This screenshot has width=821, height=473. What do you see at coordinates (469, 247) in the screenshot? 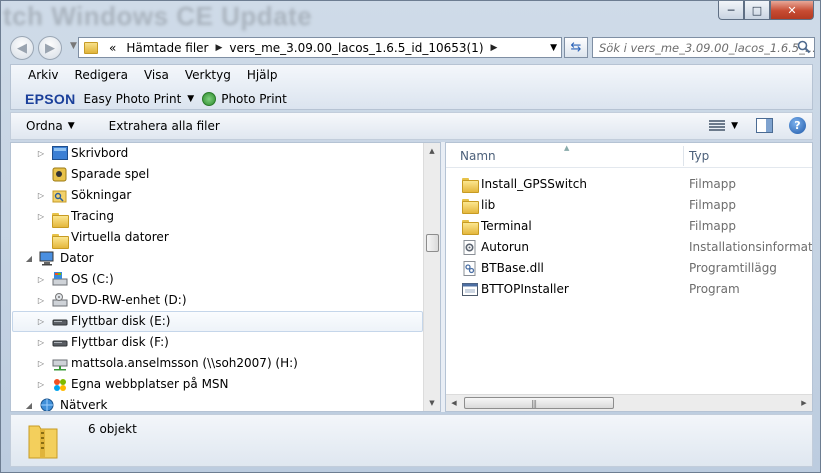
I see `setup-info-icon` at bounding box center [469, 247].